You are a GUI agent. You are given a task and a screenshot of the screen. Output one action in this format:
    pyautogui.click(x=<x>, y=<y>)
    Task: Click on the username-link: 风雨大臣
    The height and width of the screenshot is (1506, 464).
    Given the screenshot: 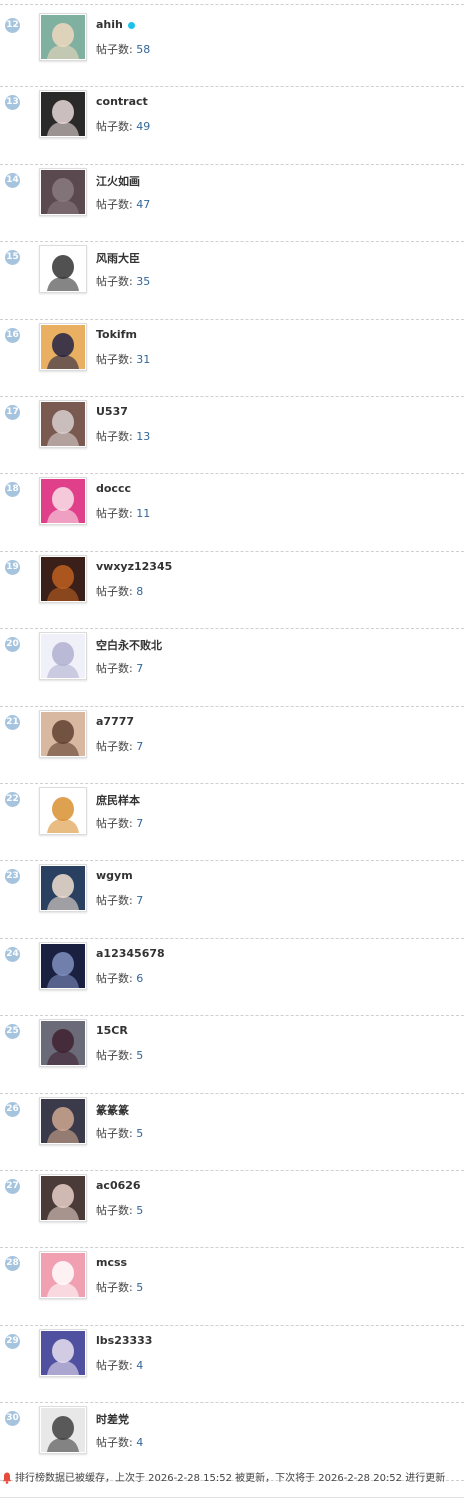 What is the action you would take?
    pyautogui.click(x=118, y=258)
    